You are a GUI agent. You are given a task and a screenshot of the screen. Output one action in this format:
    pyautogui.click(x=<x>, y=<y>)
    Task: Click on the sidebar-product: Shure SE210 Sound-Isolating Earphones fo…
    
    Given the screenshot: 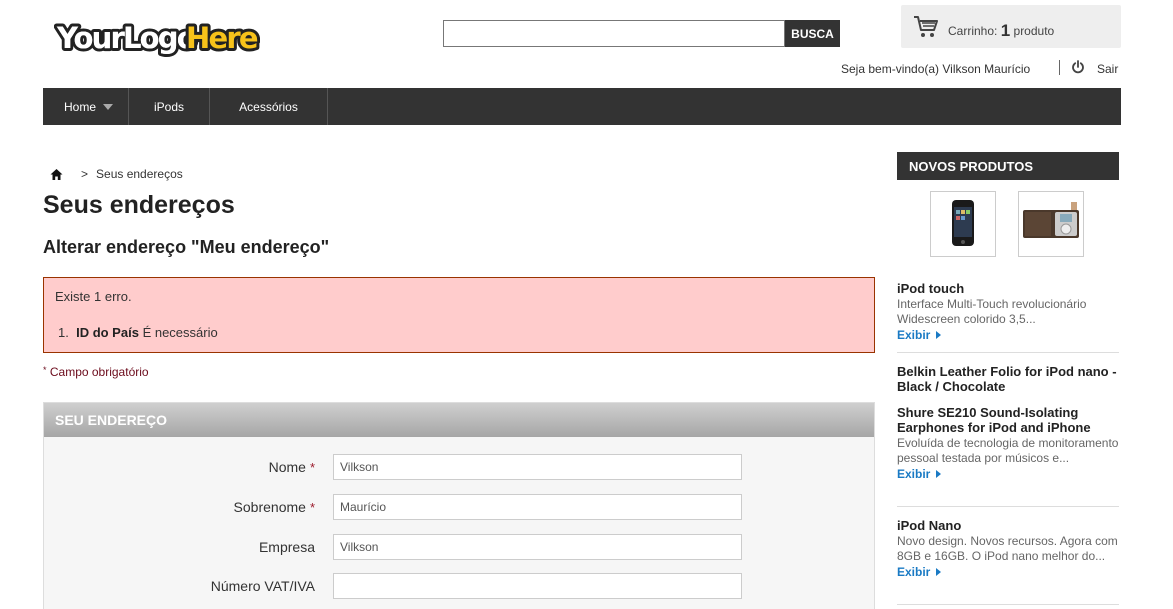 What is the action you would take?
    pyautogui.click(x=1008, y=443)
    